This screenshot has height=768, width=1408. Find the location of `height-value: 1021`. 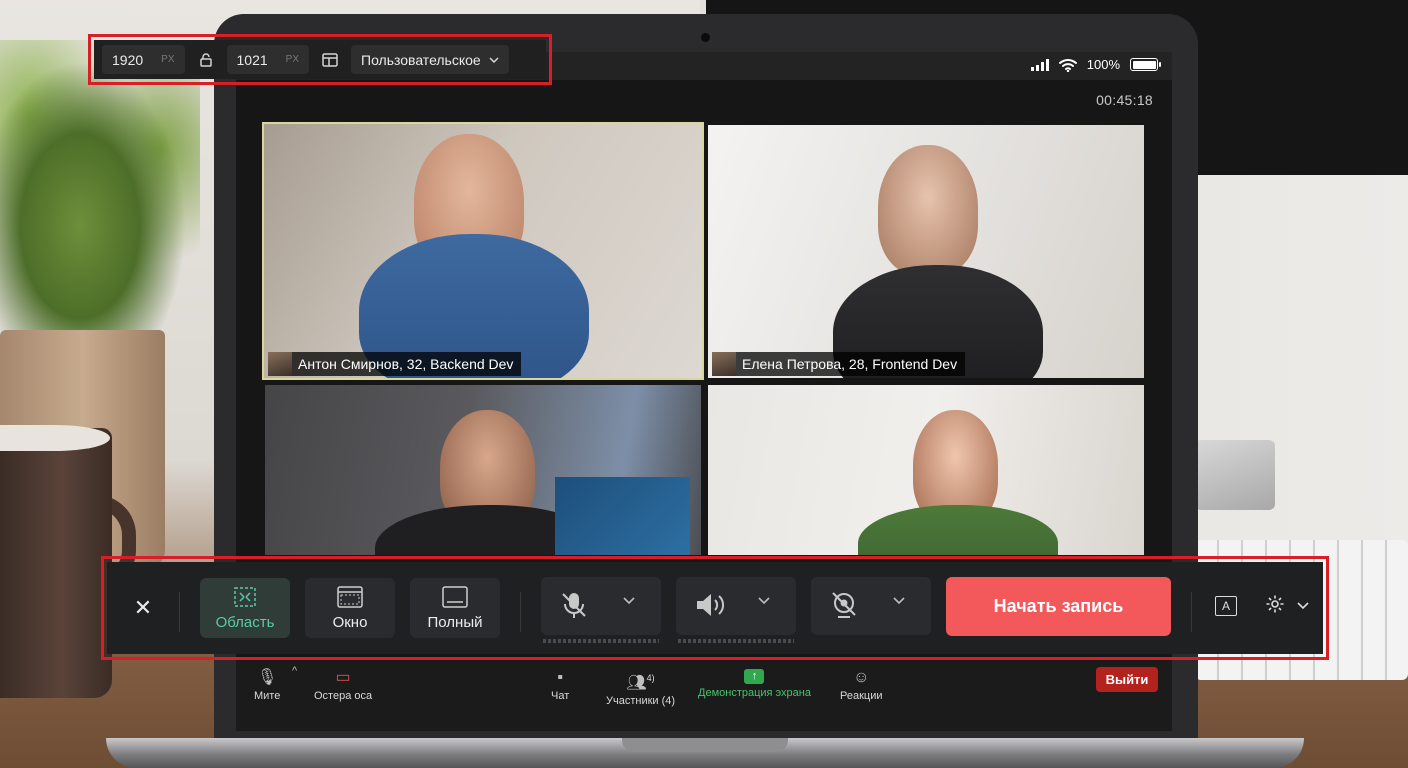

height-value: 1021 is located at coordinates (252, 59).